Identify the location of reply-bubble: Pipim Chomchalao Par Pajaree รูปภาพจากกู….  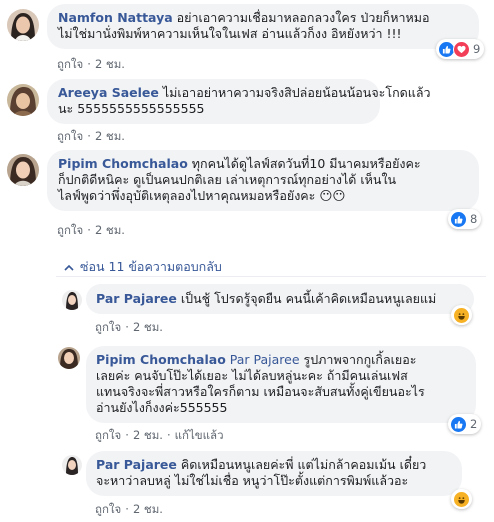
(281, 384).